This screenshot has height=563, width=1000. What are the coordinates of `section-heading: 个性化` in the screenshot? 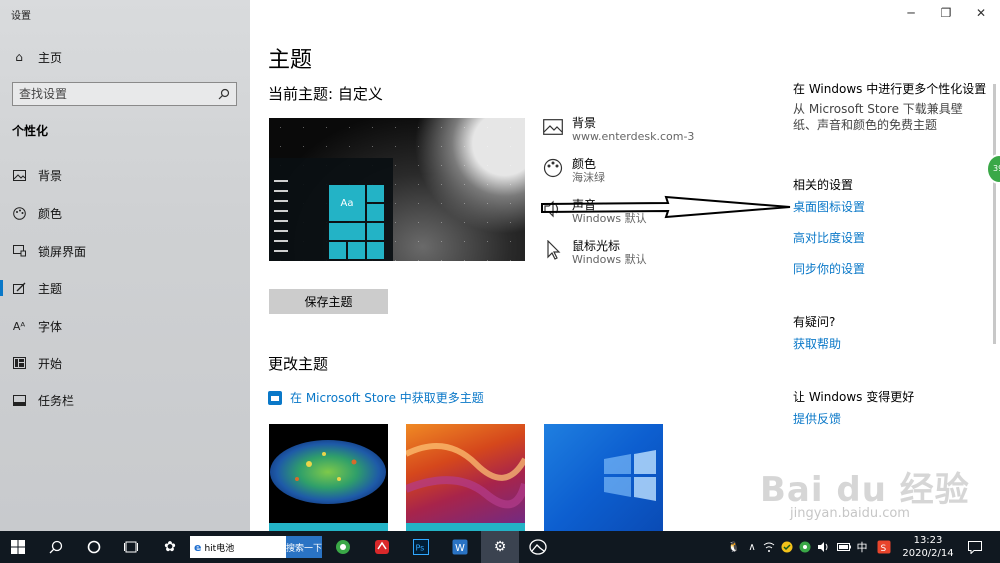 It's located at (30, 131).